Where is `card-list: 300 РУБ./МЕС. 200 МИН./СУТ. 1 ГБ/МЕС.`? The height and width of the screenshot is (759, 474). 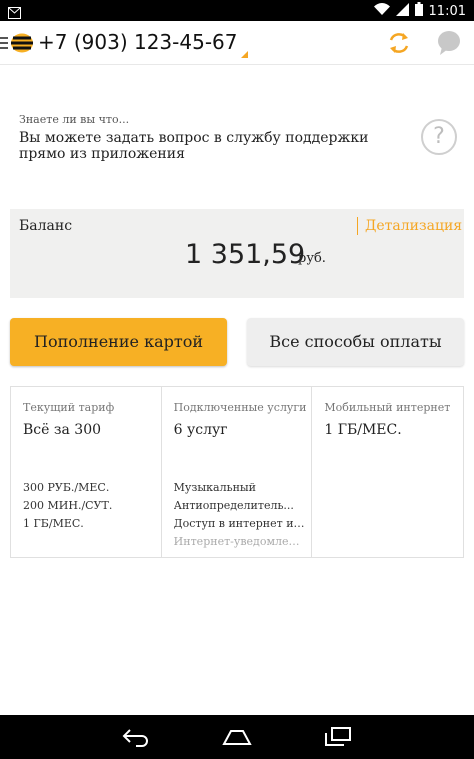 card-list: 300 РУБ./МЕС. 200 МИН./СУТ. 1 ГБ/МЕС. is located at coordinates (89, 506).